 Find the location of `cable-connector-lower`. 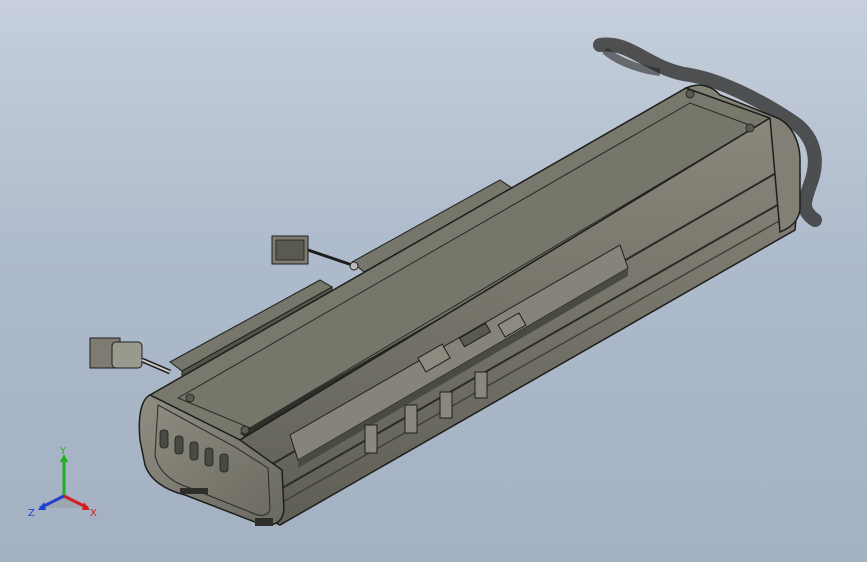

cable-connector-lower is located at coordinates (130, 356).